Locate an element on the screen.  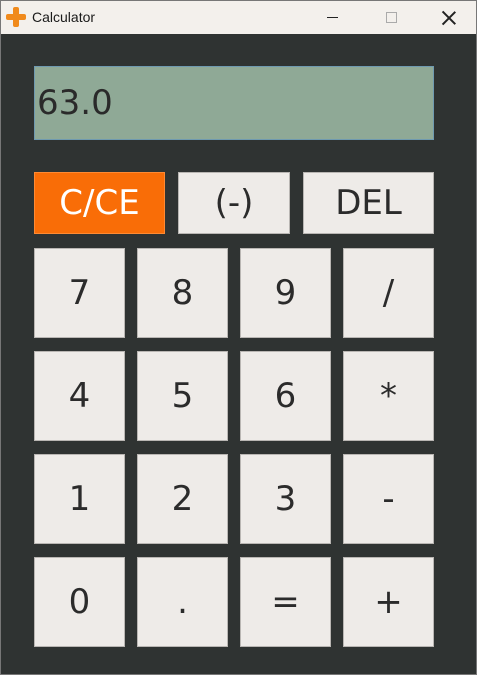
result-display: 63.0 is located at coordinates (234, 103).